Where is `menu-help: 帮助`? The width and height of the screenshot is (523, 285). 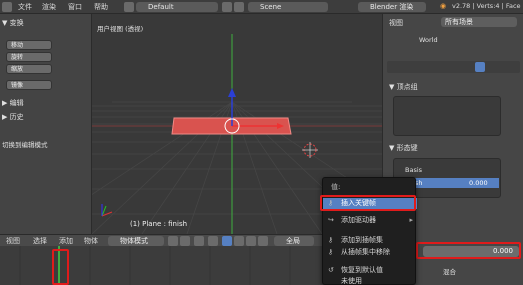 menu-help: 帮助 is located at coordinates (101, 7).